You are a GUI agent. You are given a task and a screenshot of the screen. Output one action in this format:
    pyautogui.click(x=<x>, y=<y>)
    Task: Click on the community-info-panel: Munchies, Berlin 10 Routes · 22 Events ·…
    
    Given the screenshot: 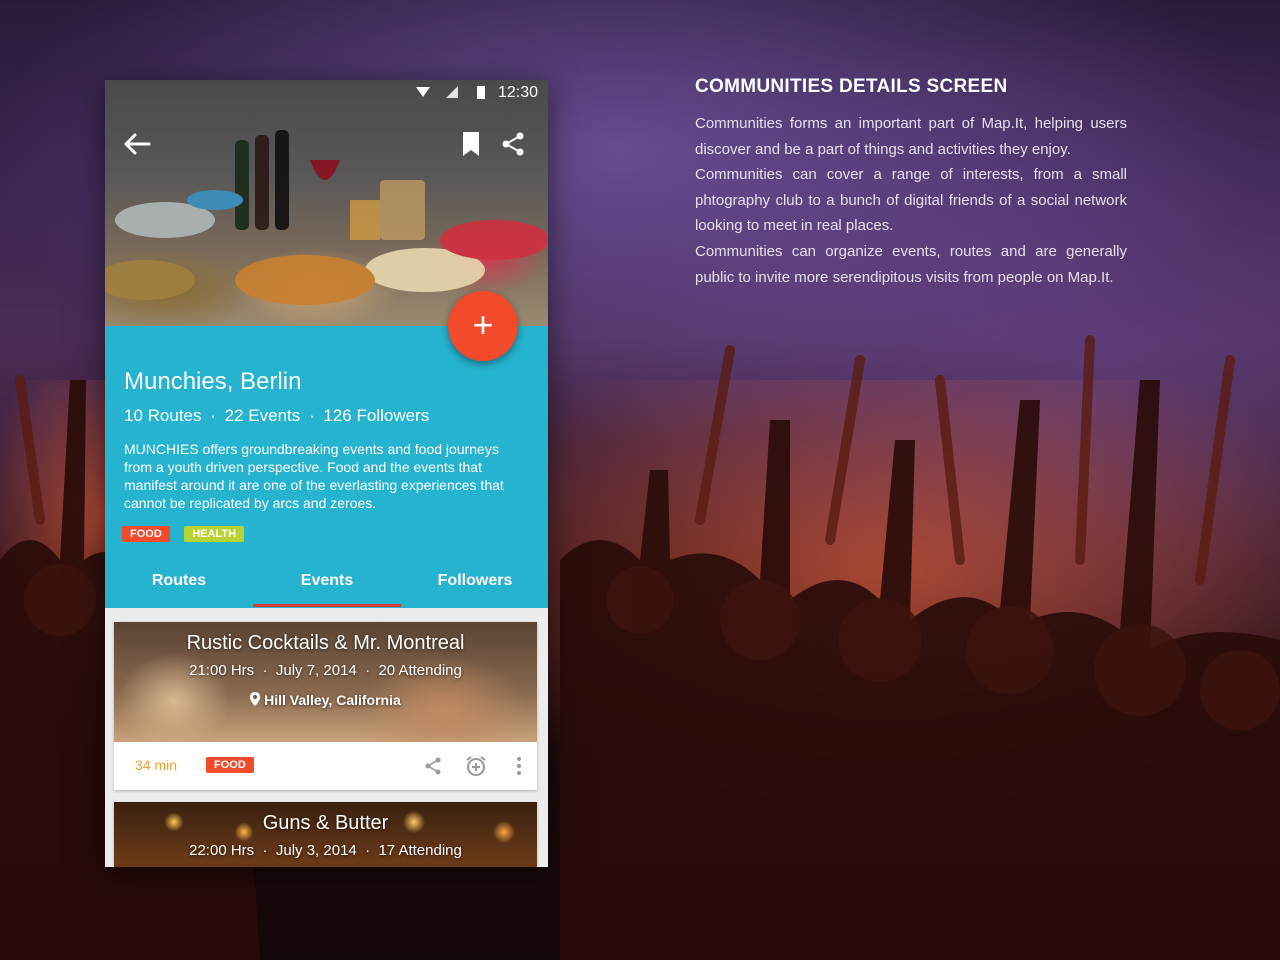 What is the action you would take?
    pyautogui.click(x=326, y=467)
    